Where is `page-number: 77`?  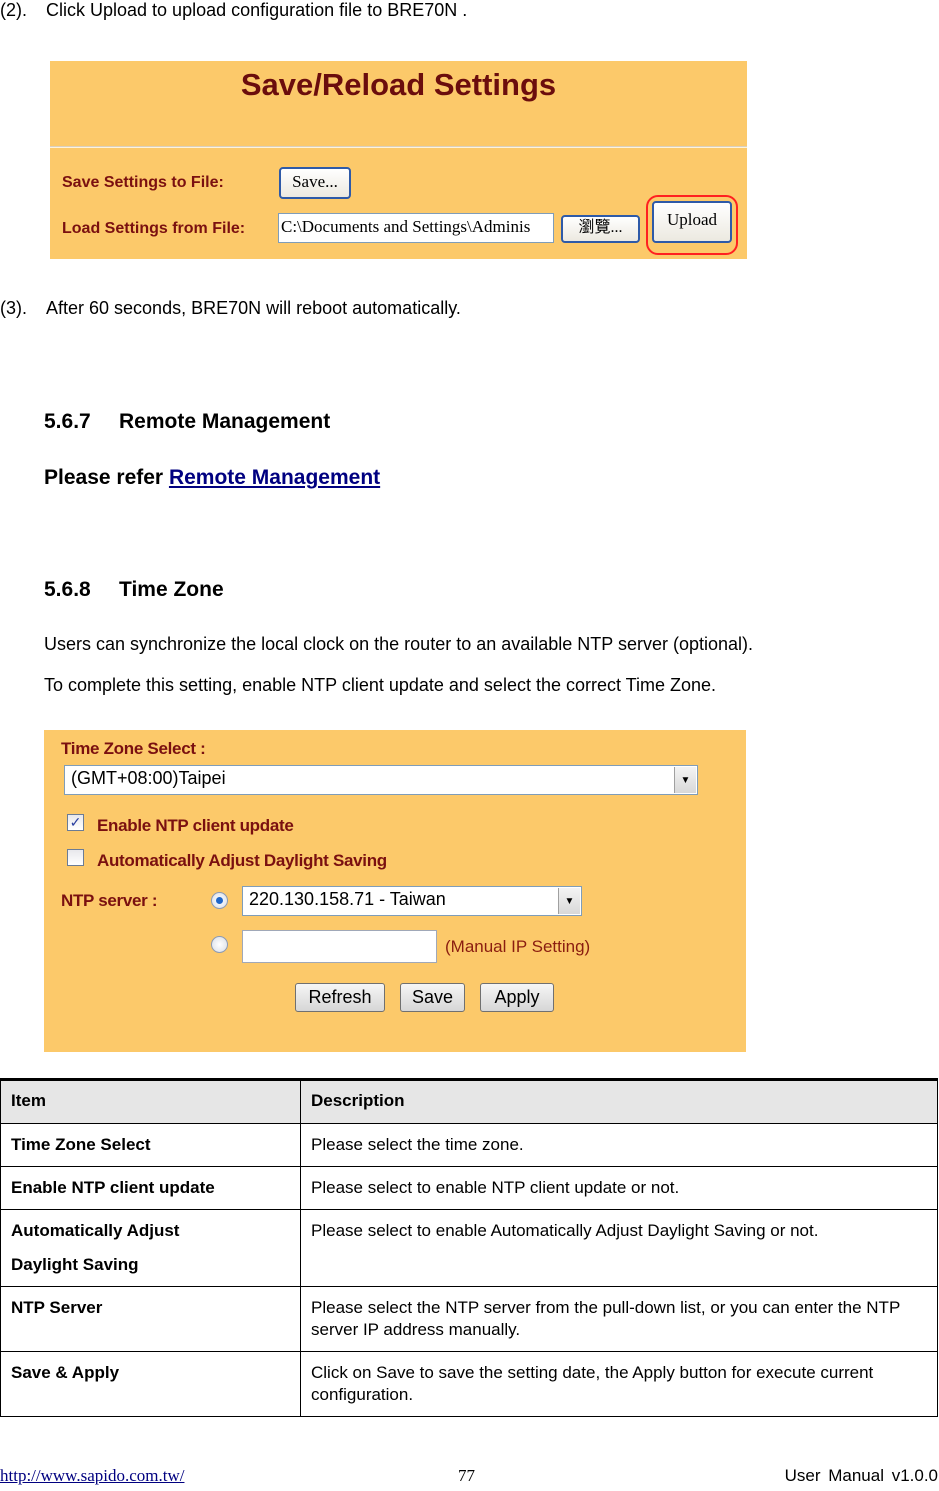 page-number: 77 is located at coordinates (466, 1475).